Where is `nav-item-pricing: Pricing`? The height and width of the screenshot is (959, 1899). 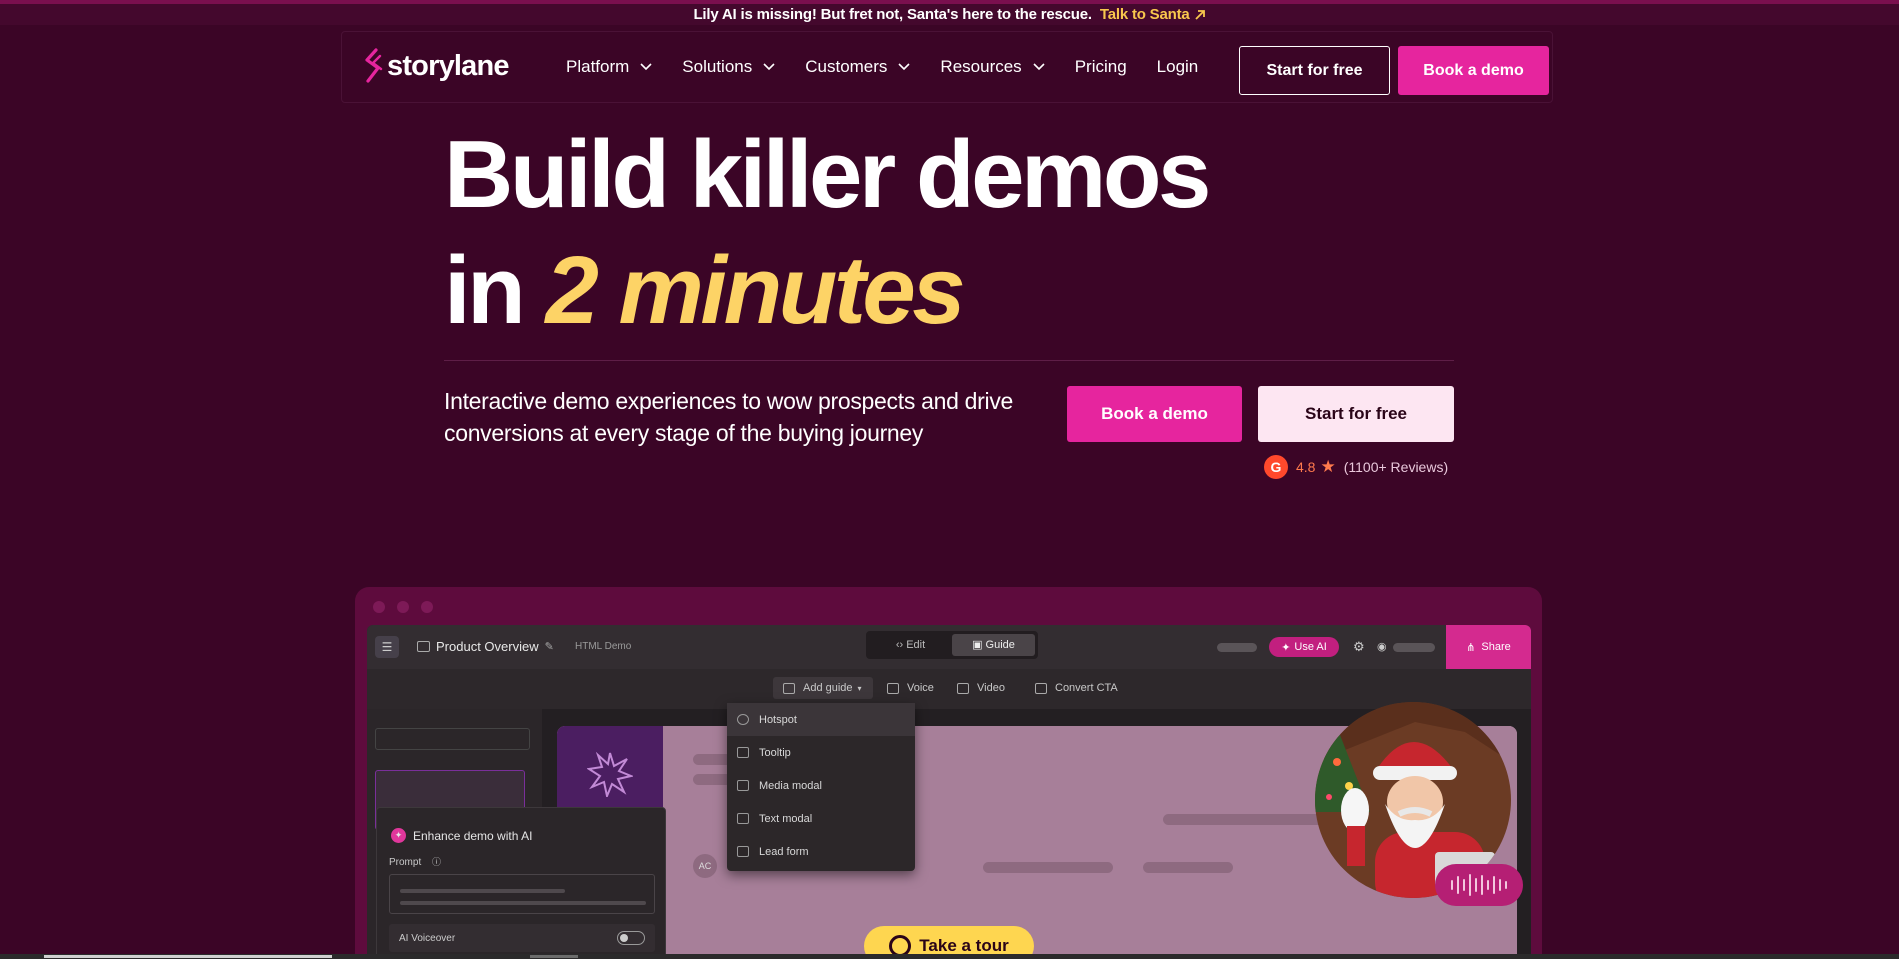
nav-item-pricing: Pricing is located at coordinates (1101, 67).